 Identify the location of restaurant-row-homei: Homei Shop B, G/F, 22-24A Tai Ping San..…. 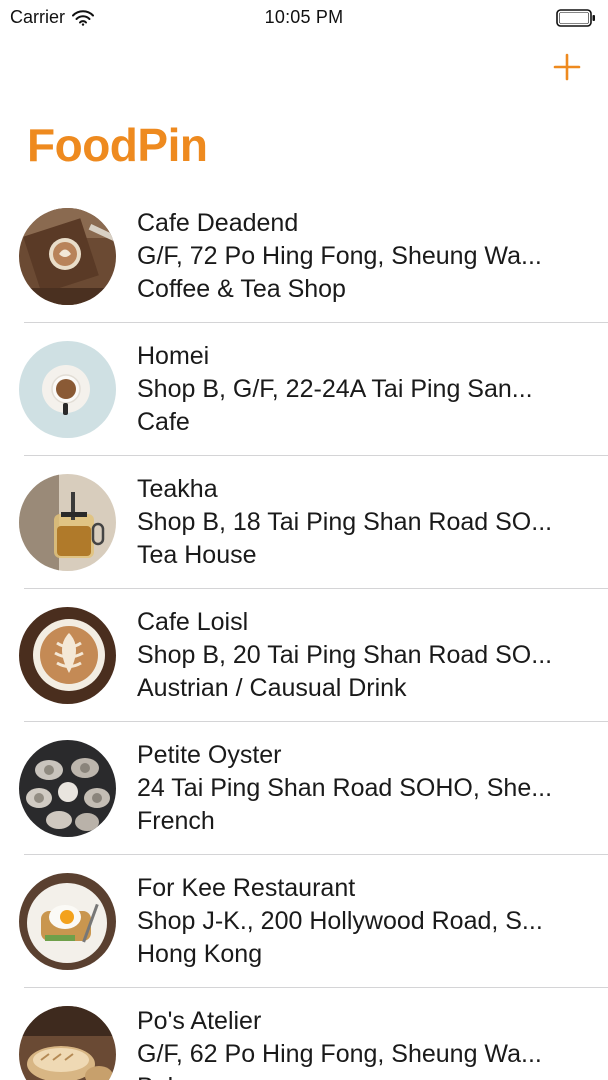
(304, 389).